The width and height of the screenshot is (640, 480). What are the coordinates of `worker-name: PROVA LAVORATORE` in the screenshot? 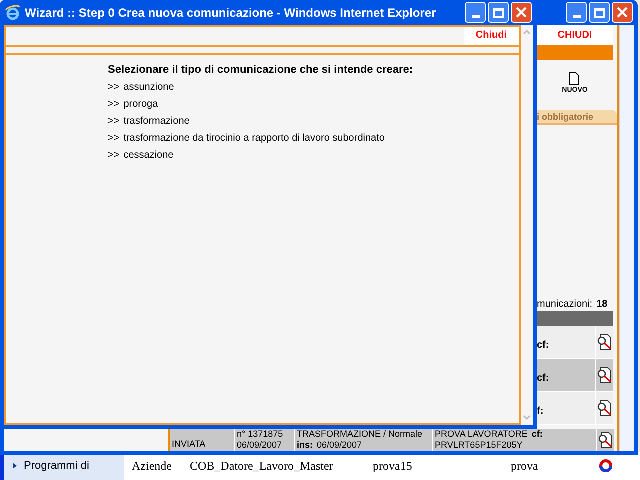 It's located at (481, 434).